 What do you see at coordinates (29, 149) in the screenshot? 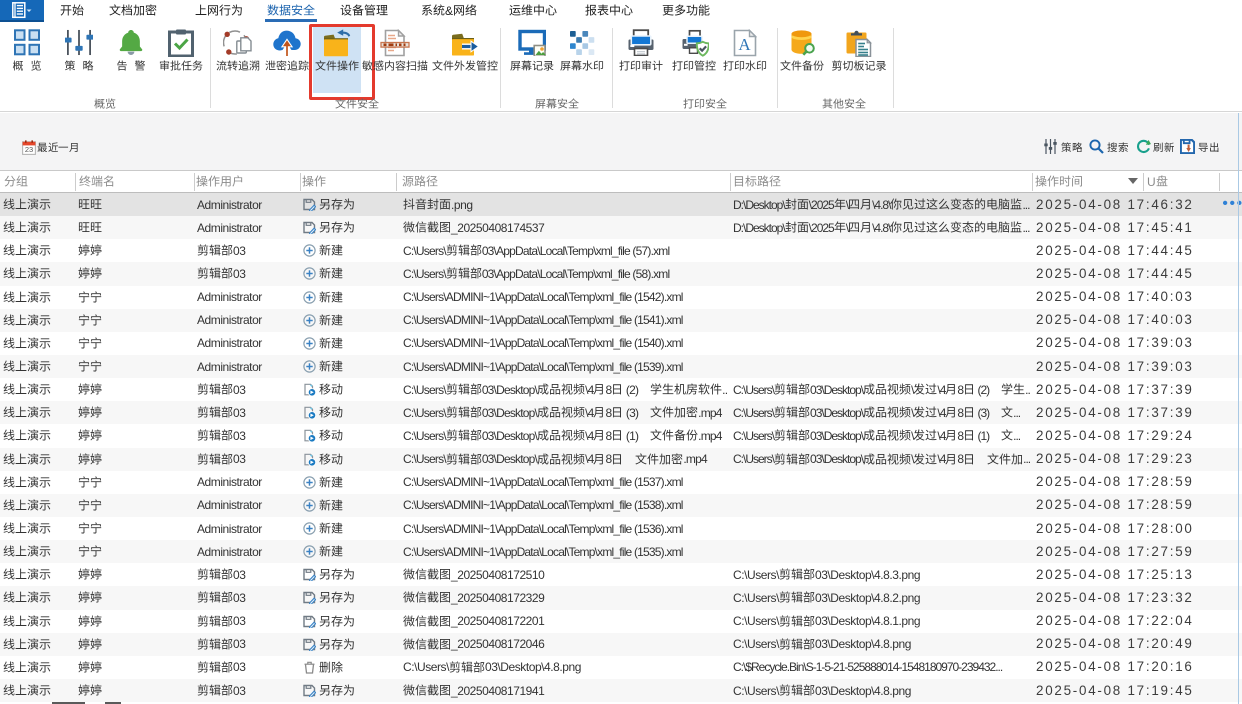
I see `svg-text: 23` at bounding box center [29, 149].